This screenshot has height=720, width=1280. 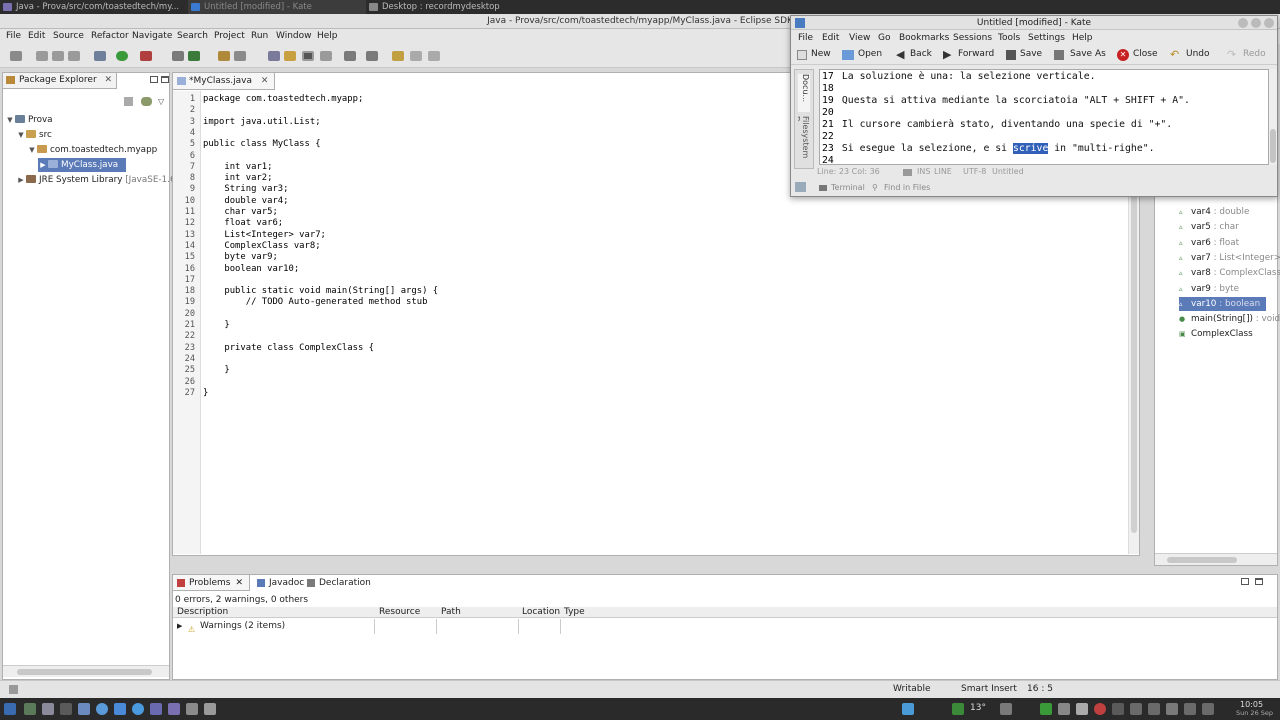 What do you see at coordinates (1208, 709) in the screenshot?
I see `keyboard-icon` at bounding box center [1208, 709].